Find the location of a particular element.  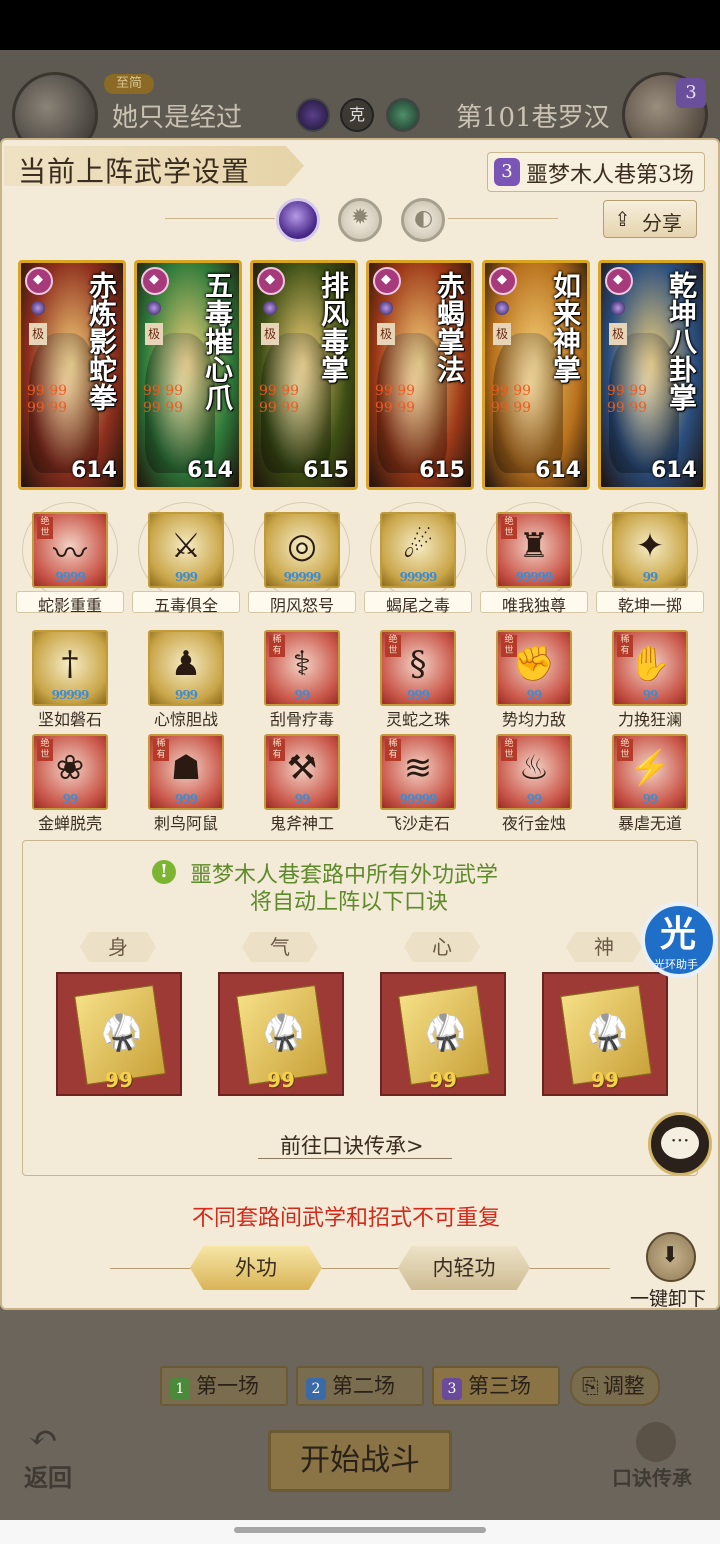

move-label: 五毒俱全 is located at coordinates (185, 605).